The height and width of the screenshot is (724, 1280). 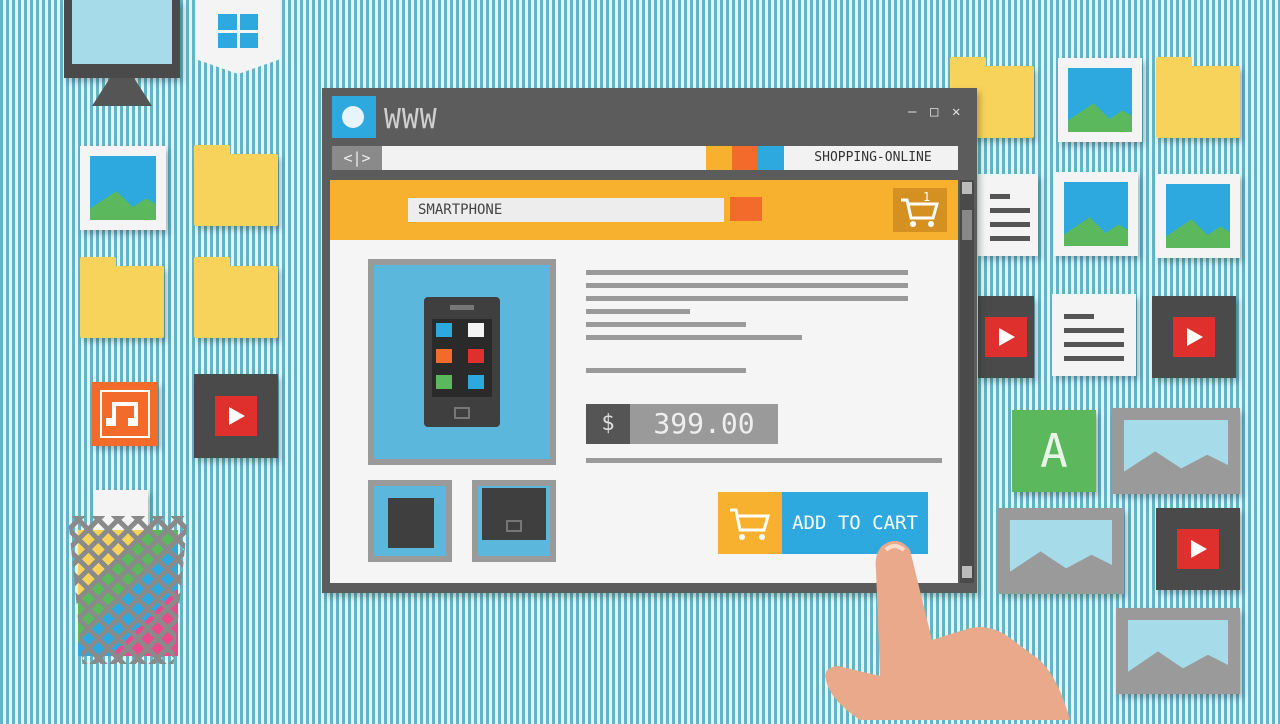 I want to click on cart-count-badge: 1, so click(x=927, y=197).